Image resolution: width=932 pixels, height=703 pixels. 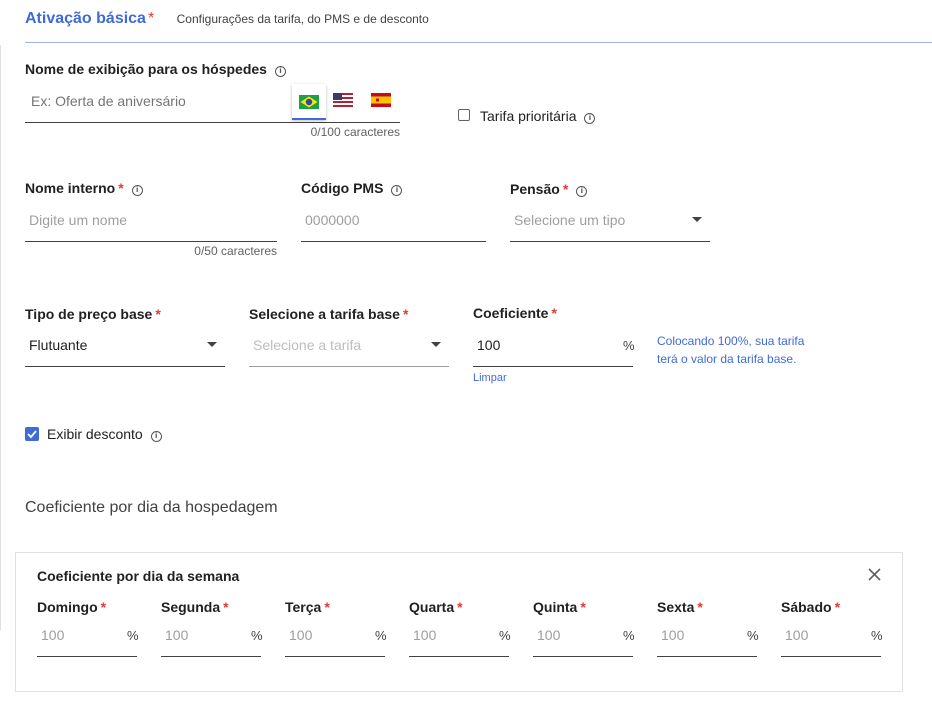 What do you see at coordinates (436, 607) in the screenshot?
I see `day-label: Quarta *` at bounding box center [436, 607].